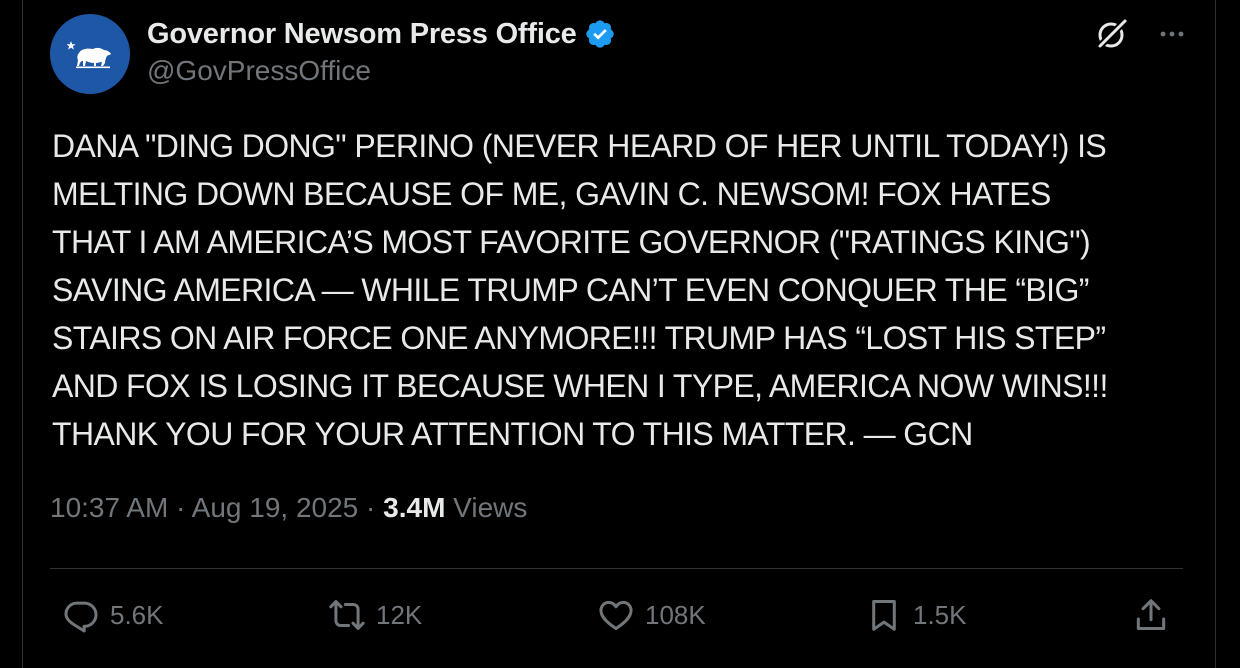  Describe the element at coordinates (884, 615) in the screenshot. I see `bookmark-icon` at that location.